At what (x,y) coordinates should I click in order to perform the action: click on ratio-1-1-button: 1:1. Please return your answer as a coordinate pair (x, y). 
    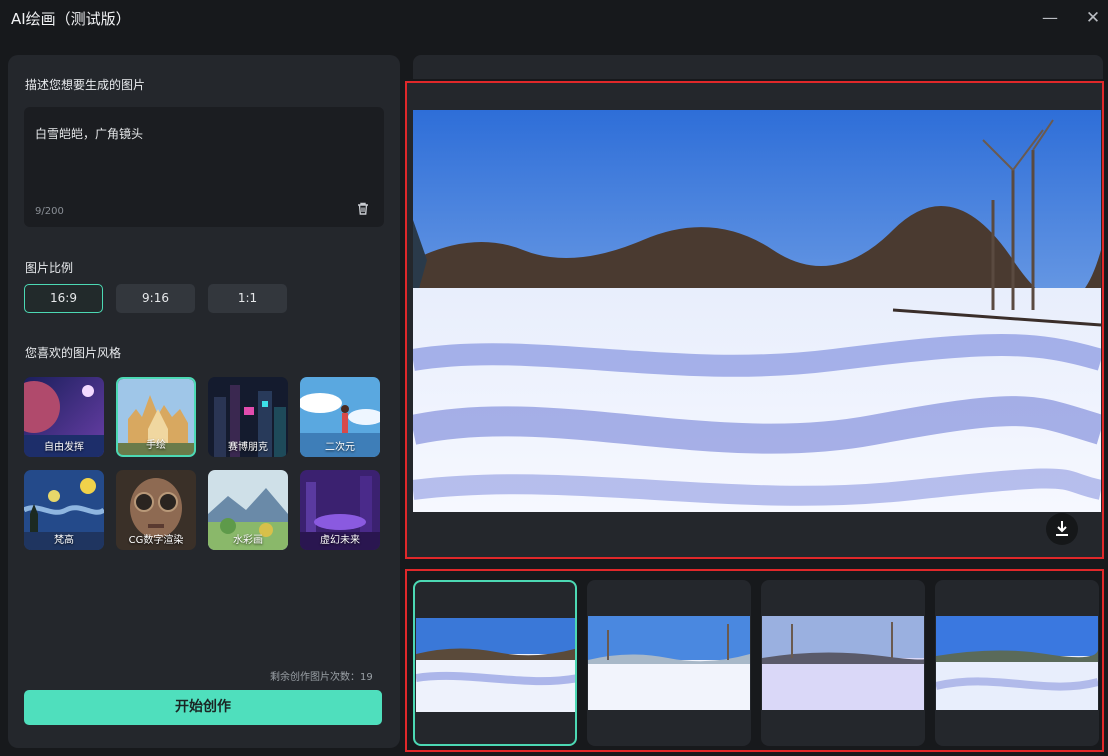
    Looking at the image, I should click on (247, 298).